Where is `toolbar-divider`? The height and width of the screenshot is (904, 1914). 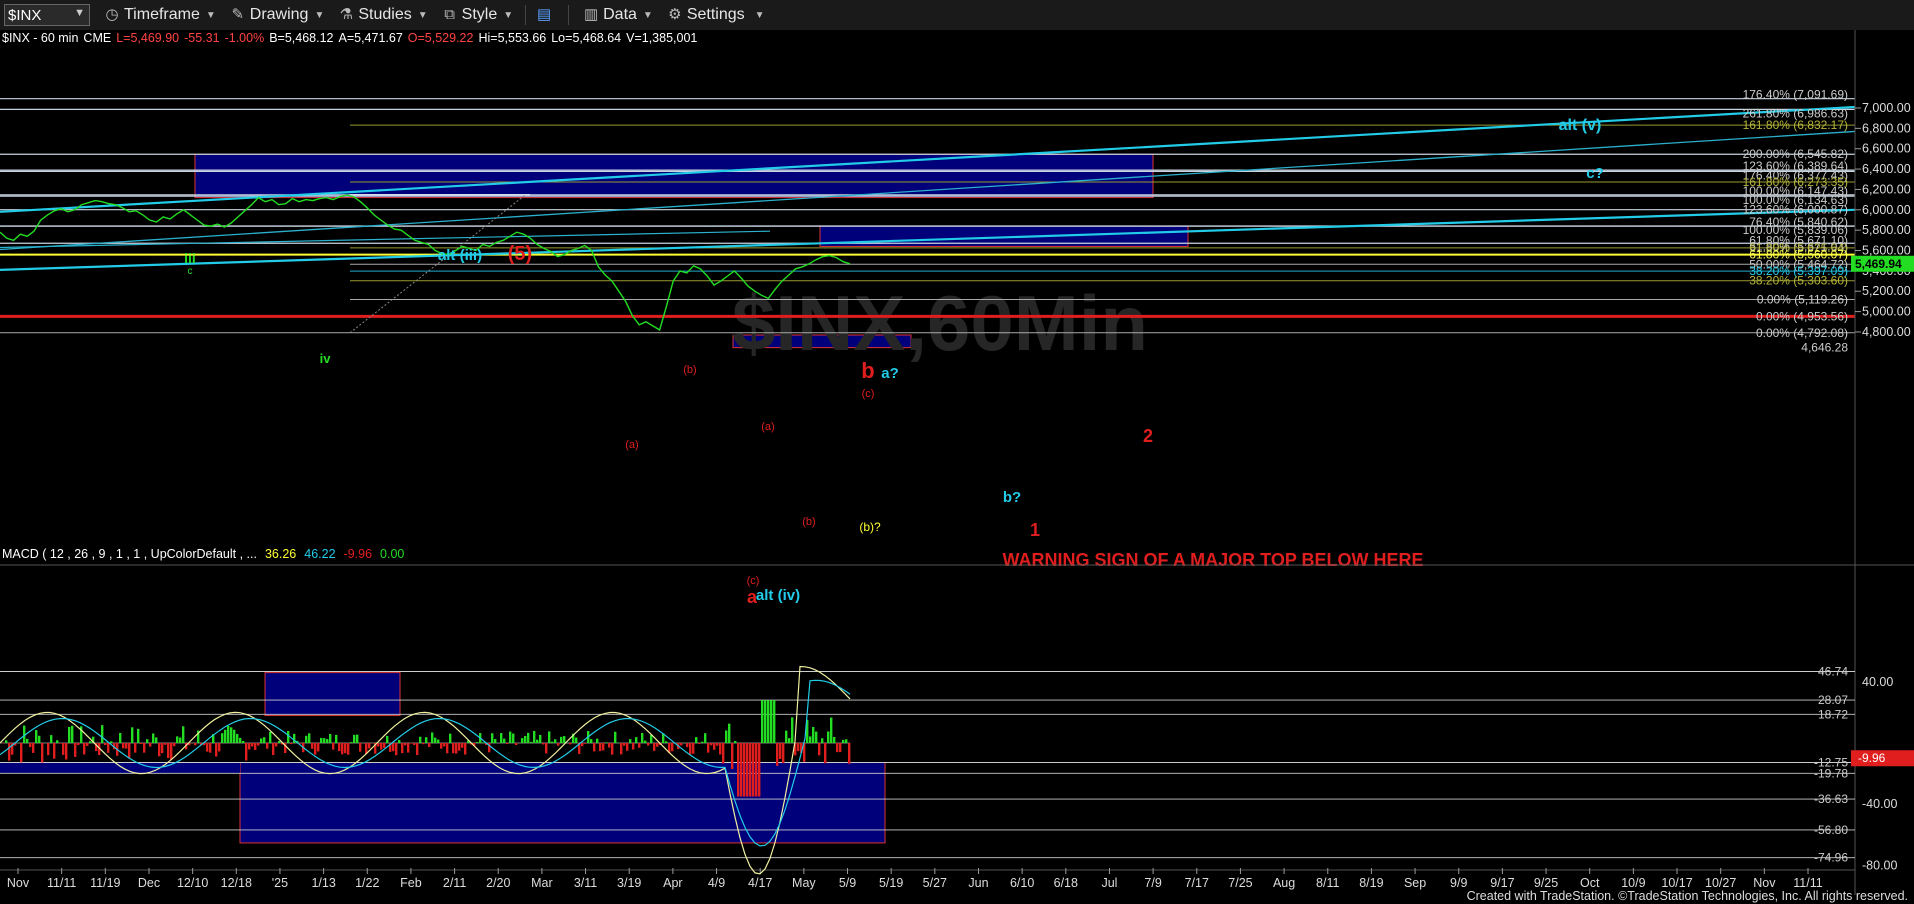
toolbar-divider is located at coordinates (526, 15).